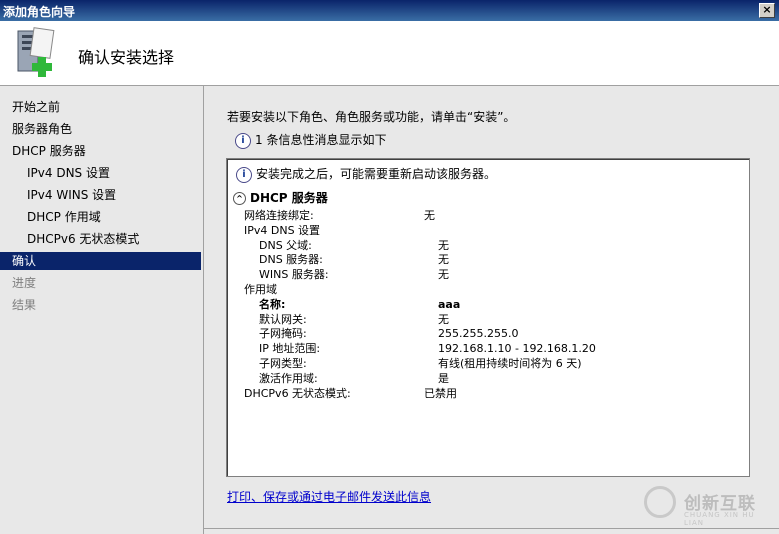 The width and height of the screenshot is (779, 534). I want to click on sidebar-item-label: 开始之前, so click(36, 107).